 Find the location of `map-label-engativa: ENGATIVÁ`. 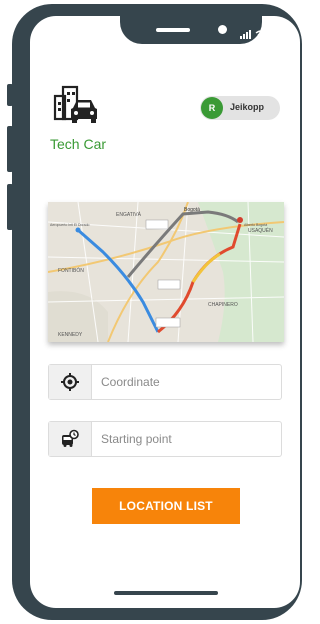

map-label-engativa: ENGATIVÁ is located at coordinates (129, 214).